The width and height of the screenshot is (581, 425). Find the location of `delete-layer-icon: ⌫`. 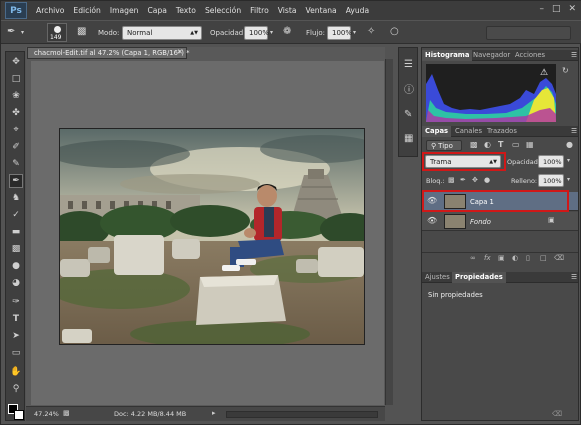

delete-layer-icon: ⌫ is located at coordinates (559, 258).